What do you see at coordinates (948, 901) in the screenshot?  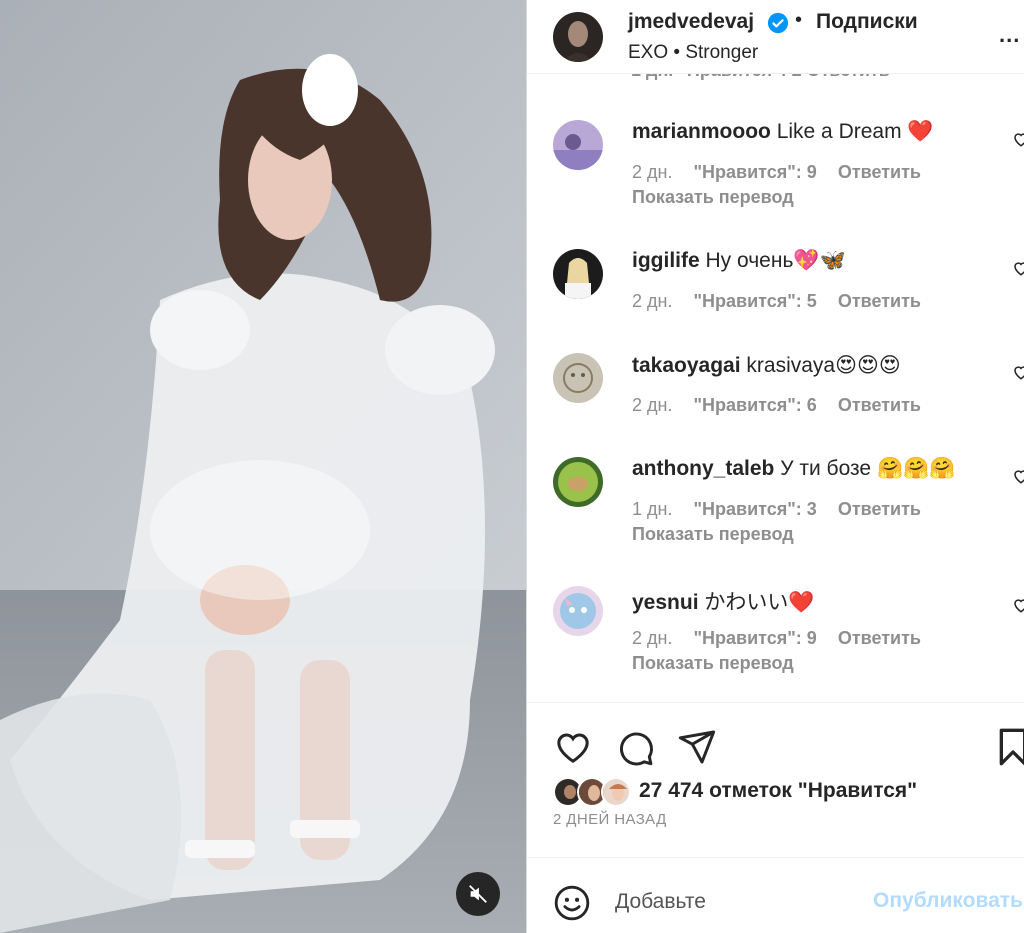 I see `publish-button: Опубликовать` at bounding box center [948, 901].